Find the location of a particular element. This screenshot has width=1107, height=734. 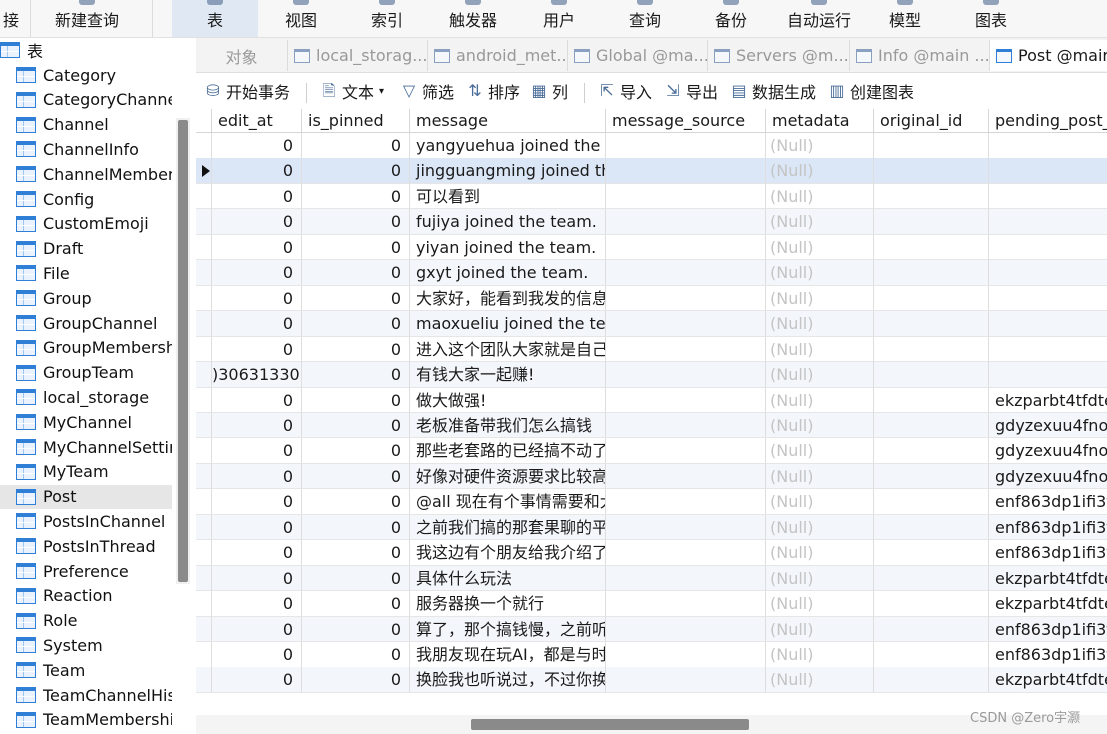

tree-item: Config is located at coordinates (86, 199).